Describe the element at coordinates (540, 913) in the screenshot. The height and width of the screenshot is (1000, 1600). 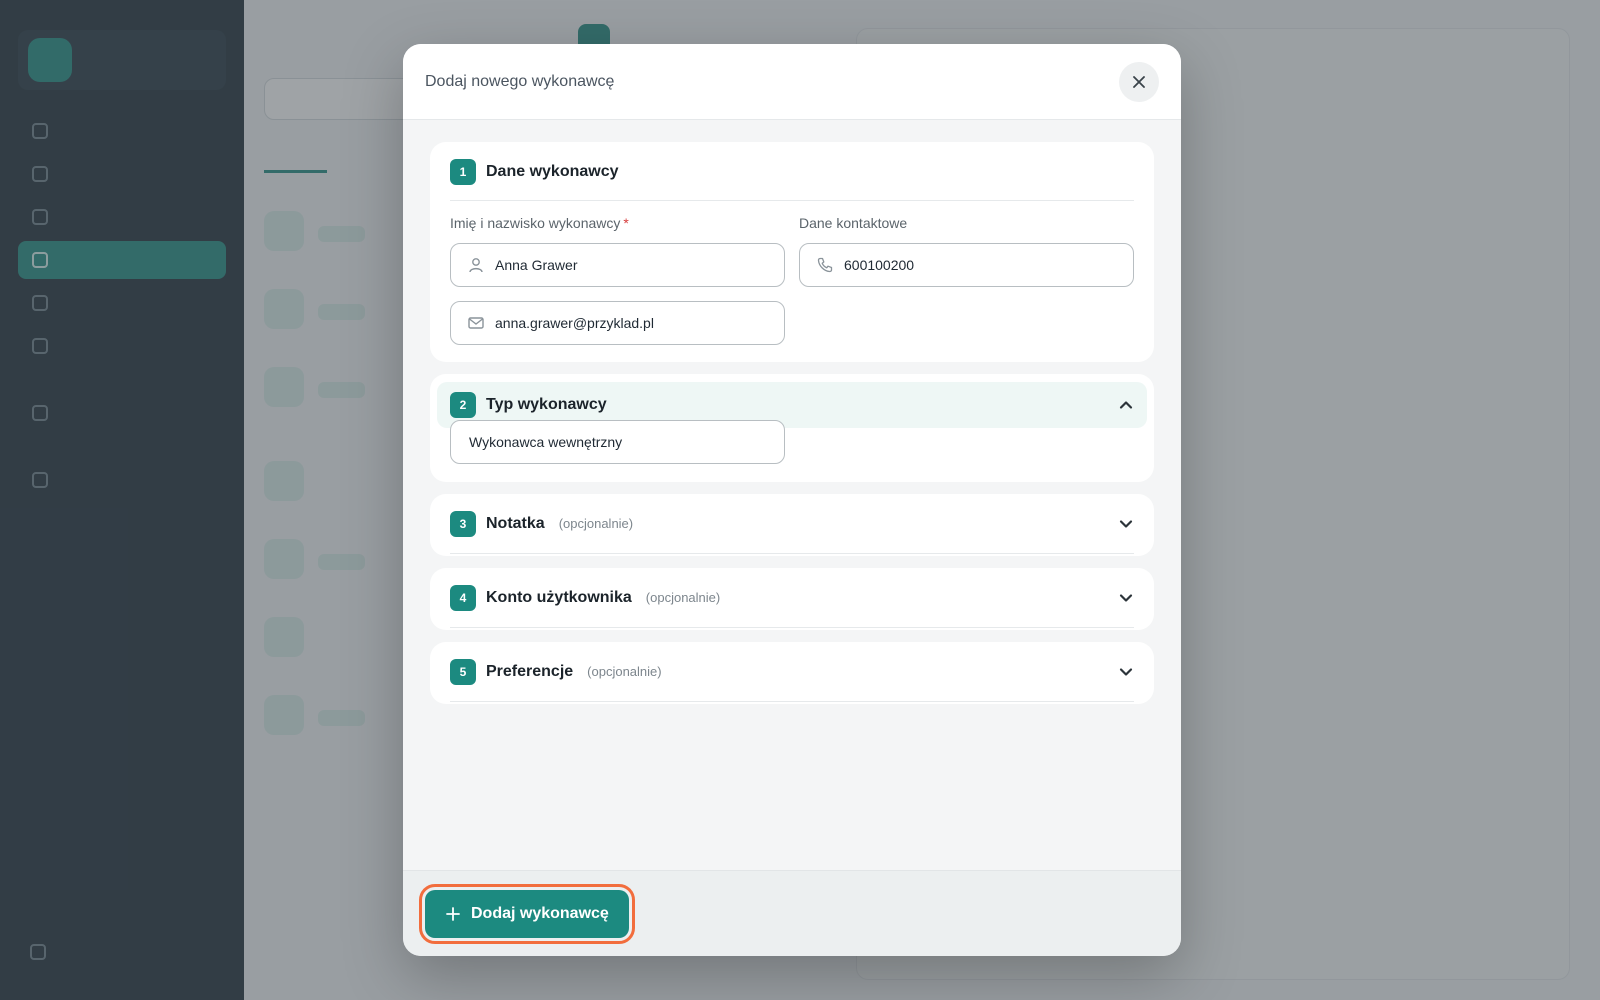
I see `add-contractor-button-label: Dodaj wykonawcę` at that location.